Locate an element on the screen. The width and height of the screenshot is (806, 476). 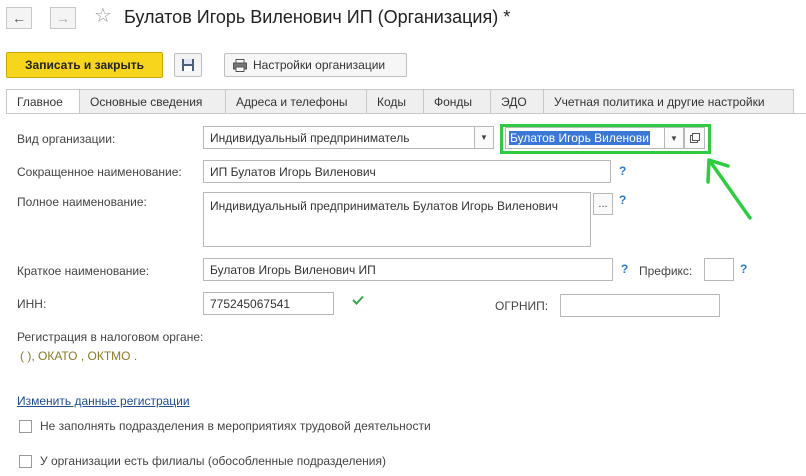
brief-name-help-icon: ? is located at coordinates (624, 269).